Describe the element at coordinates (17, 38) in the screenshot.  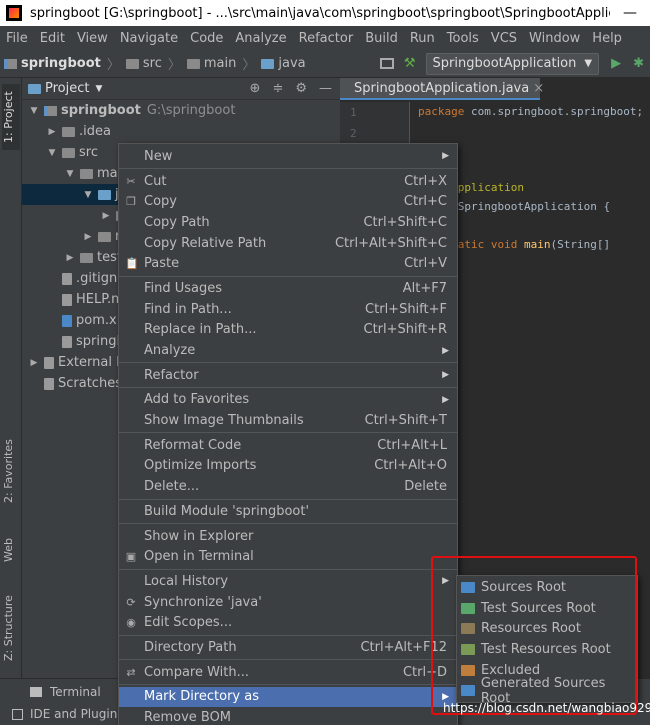
I see `menu-file: File` at that location.